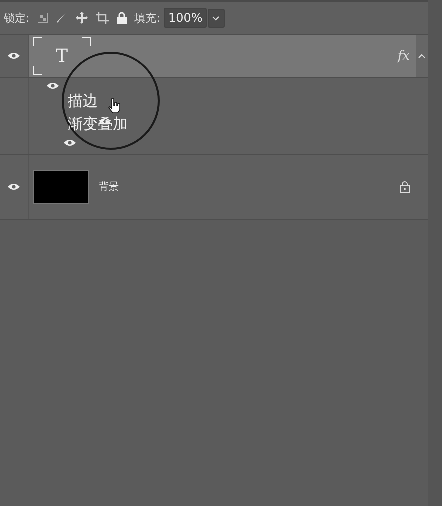  What do you see at coordinates (83, 101) in the screenshot?
I see `effect-name: 描边` at bounding box center [83, 101].